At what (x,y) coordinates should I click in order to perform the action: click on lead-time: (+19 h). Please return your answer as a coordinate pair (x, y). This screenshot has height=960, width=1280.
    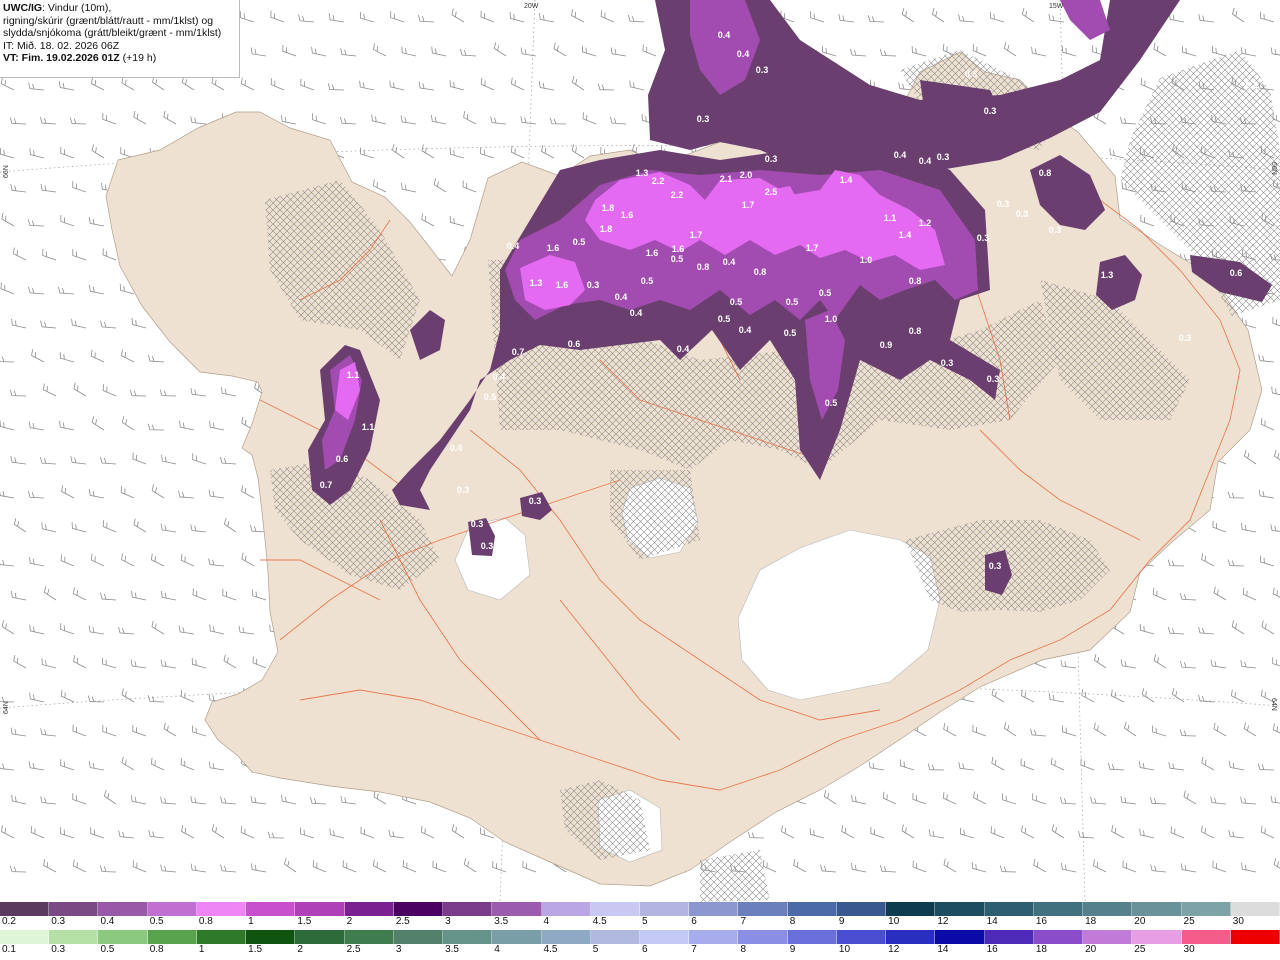
    Looking at the image, I should click on (138, 58).